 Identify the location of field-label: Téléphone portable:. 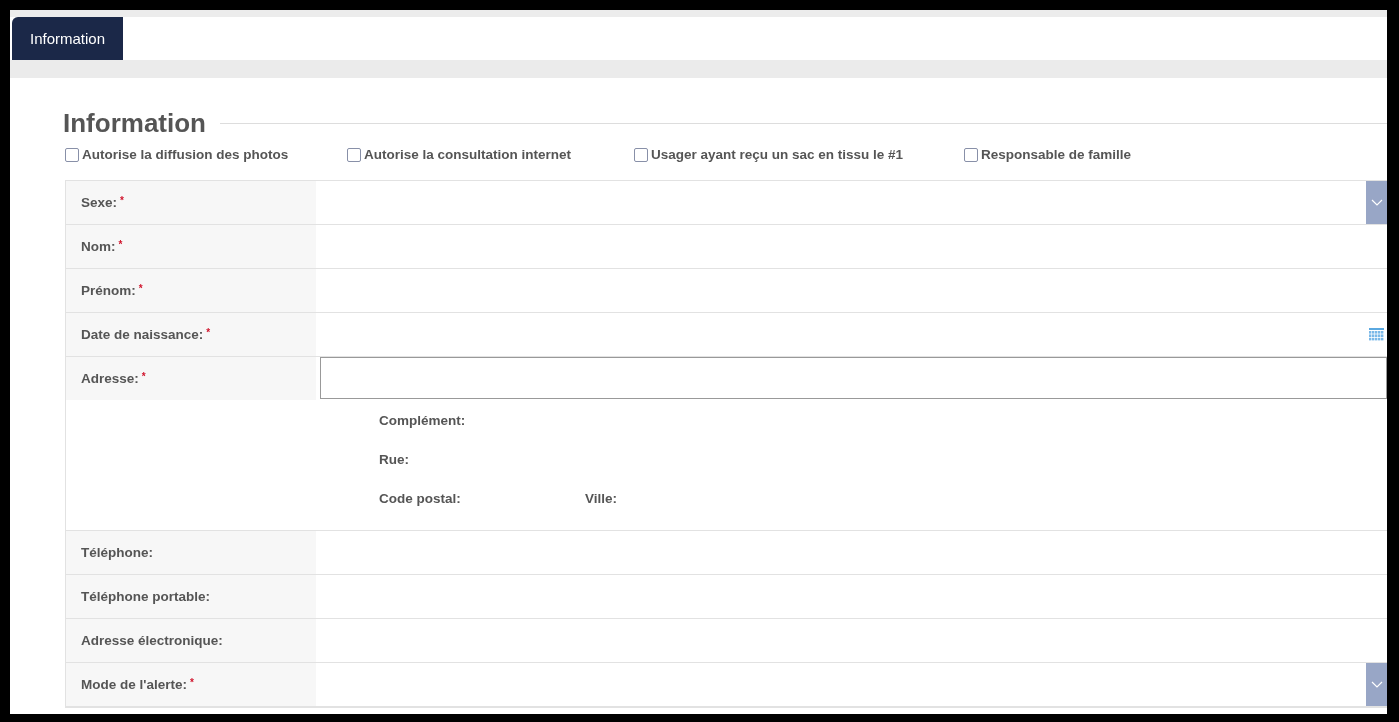
(191, 596).